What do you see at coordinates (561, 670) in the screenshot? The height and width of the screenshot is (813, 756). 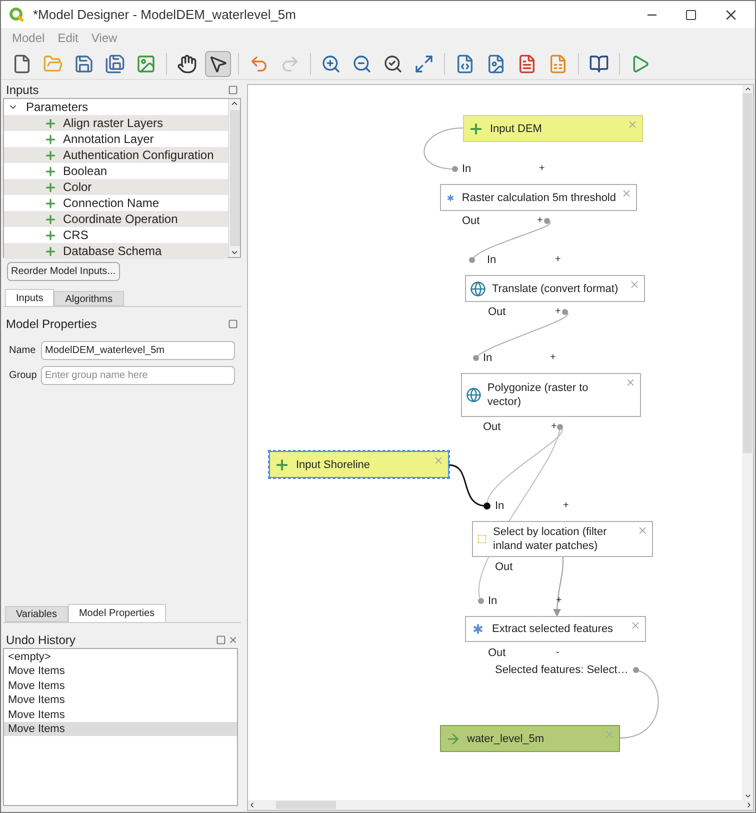 I see `port-label: Selected features` at bounding box center [561, 670].